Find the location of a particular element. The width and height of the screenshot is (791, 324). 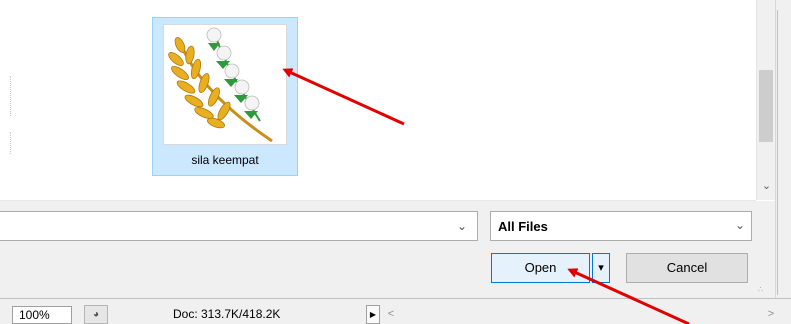

rice-sheaf-cotton-icon is located at coordinates (220, 85).